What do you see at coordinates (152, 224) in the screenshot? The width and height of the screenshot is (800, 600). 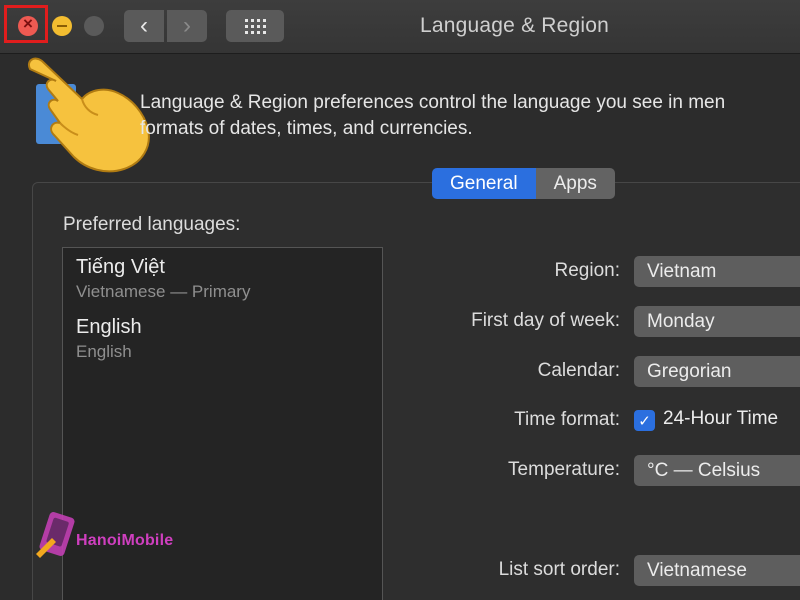 I see `preferred-languages-label: Preferred languages:` at bounding box center [152, 224].